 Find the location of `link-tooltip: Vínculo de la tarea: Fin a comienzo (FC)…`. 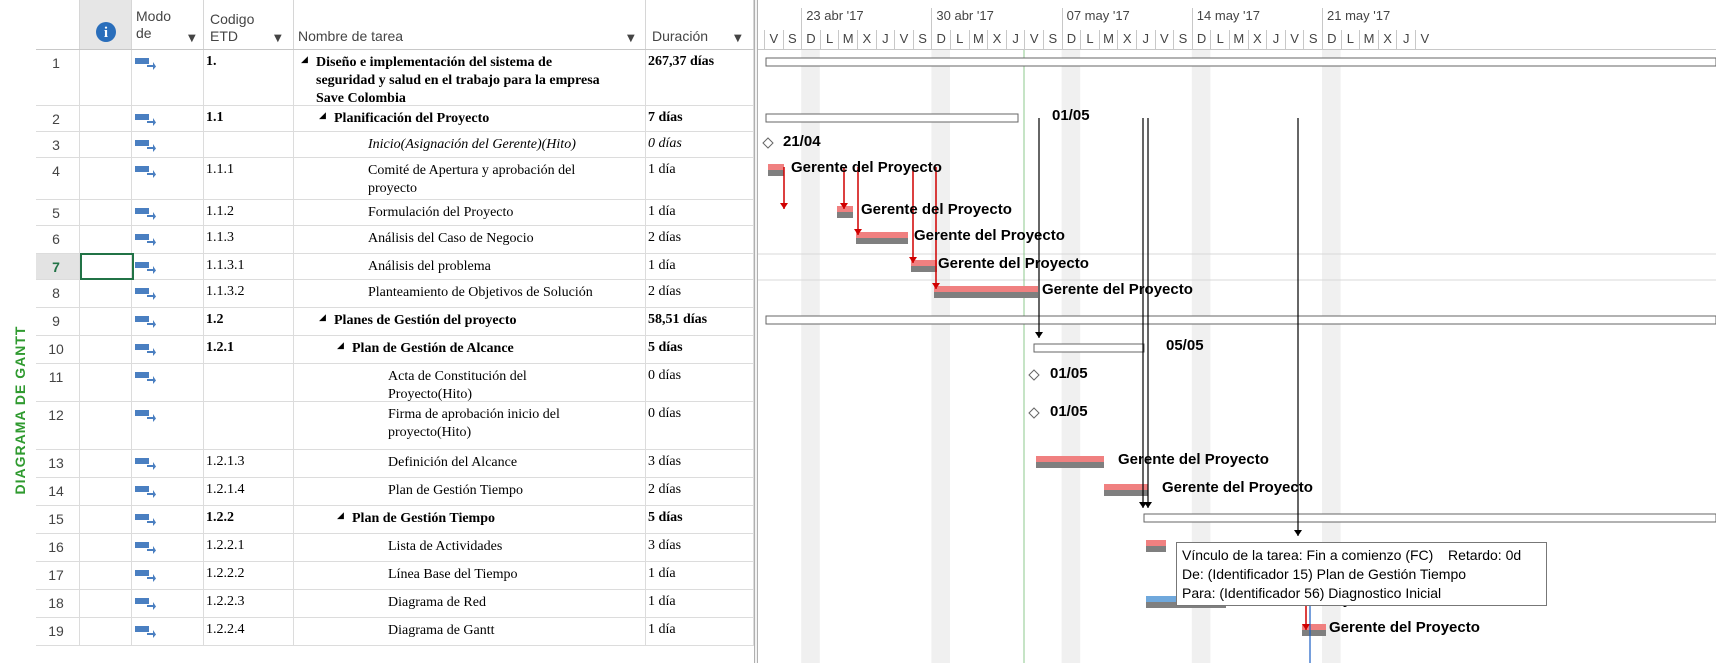

link-tooltip: Vínculo de la tarea: Fin a comienzo (FC)… is located at coordinates (1361, 574).